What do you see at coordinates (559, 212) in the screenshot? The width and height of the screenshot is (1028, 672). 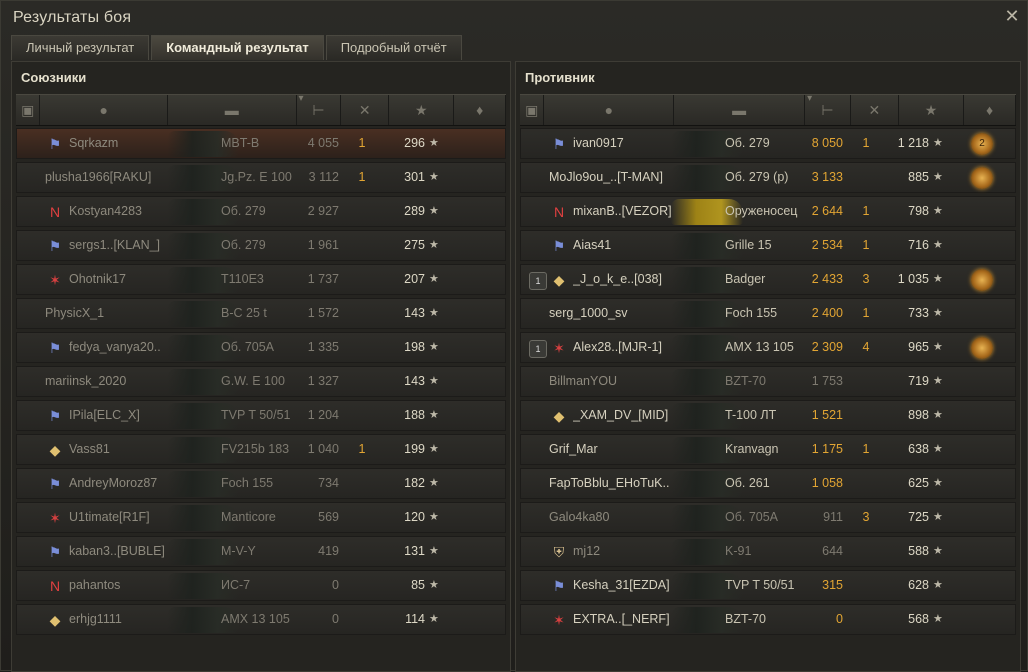 I see `nerf-emblem-icon: N` at bounding box center [559, 212].